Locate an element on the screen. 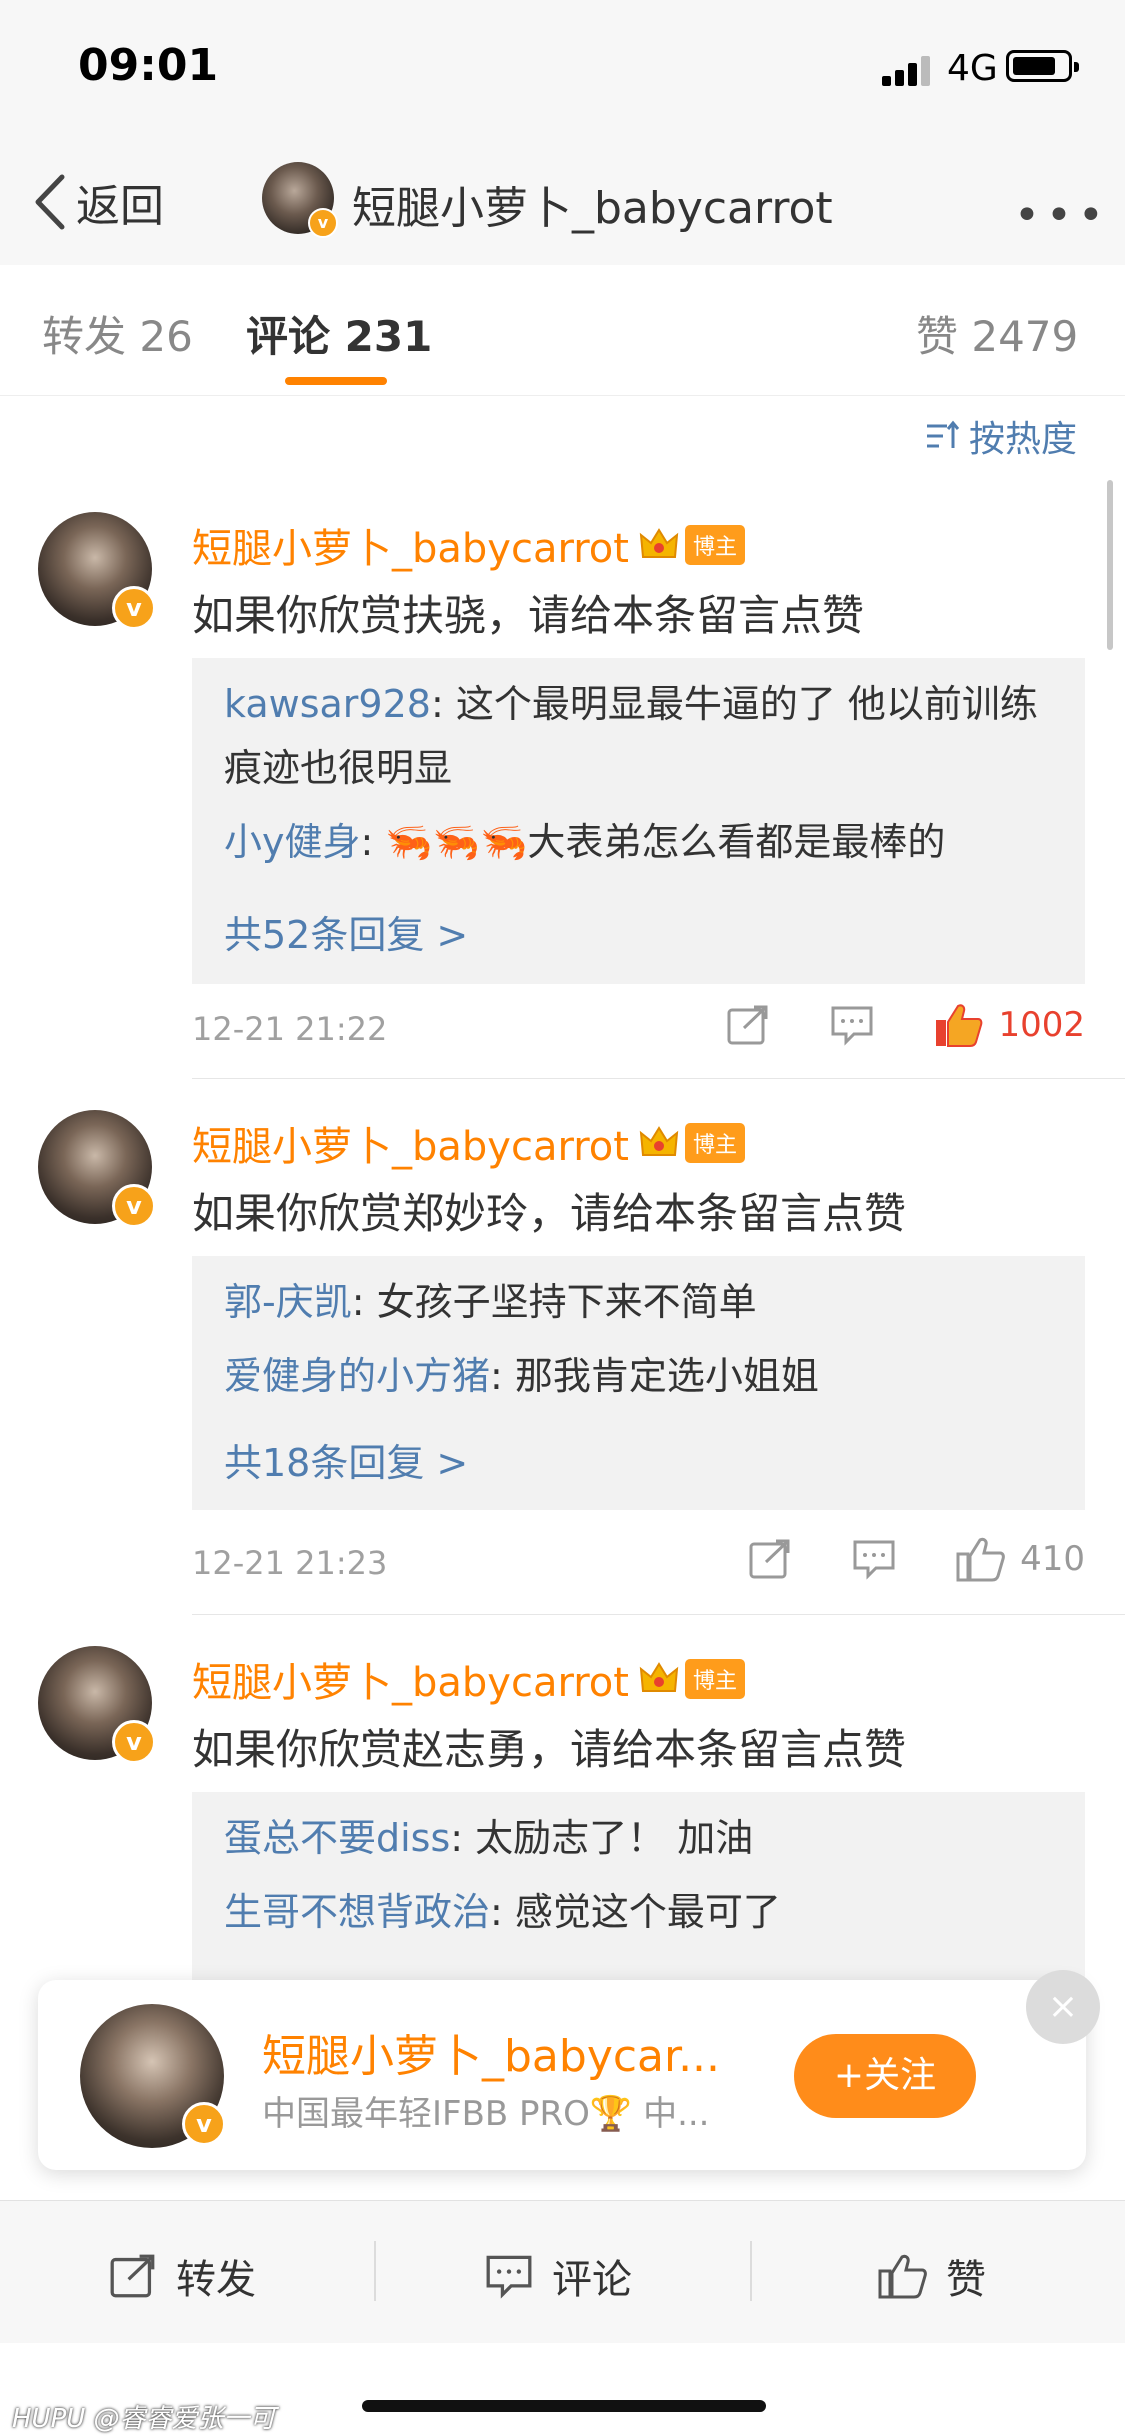 This screenshot has width=1125, height=2436. reply-text: : 感觉这个最可了 is located at coordinates (635, 1912).